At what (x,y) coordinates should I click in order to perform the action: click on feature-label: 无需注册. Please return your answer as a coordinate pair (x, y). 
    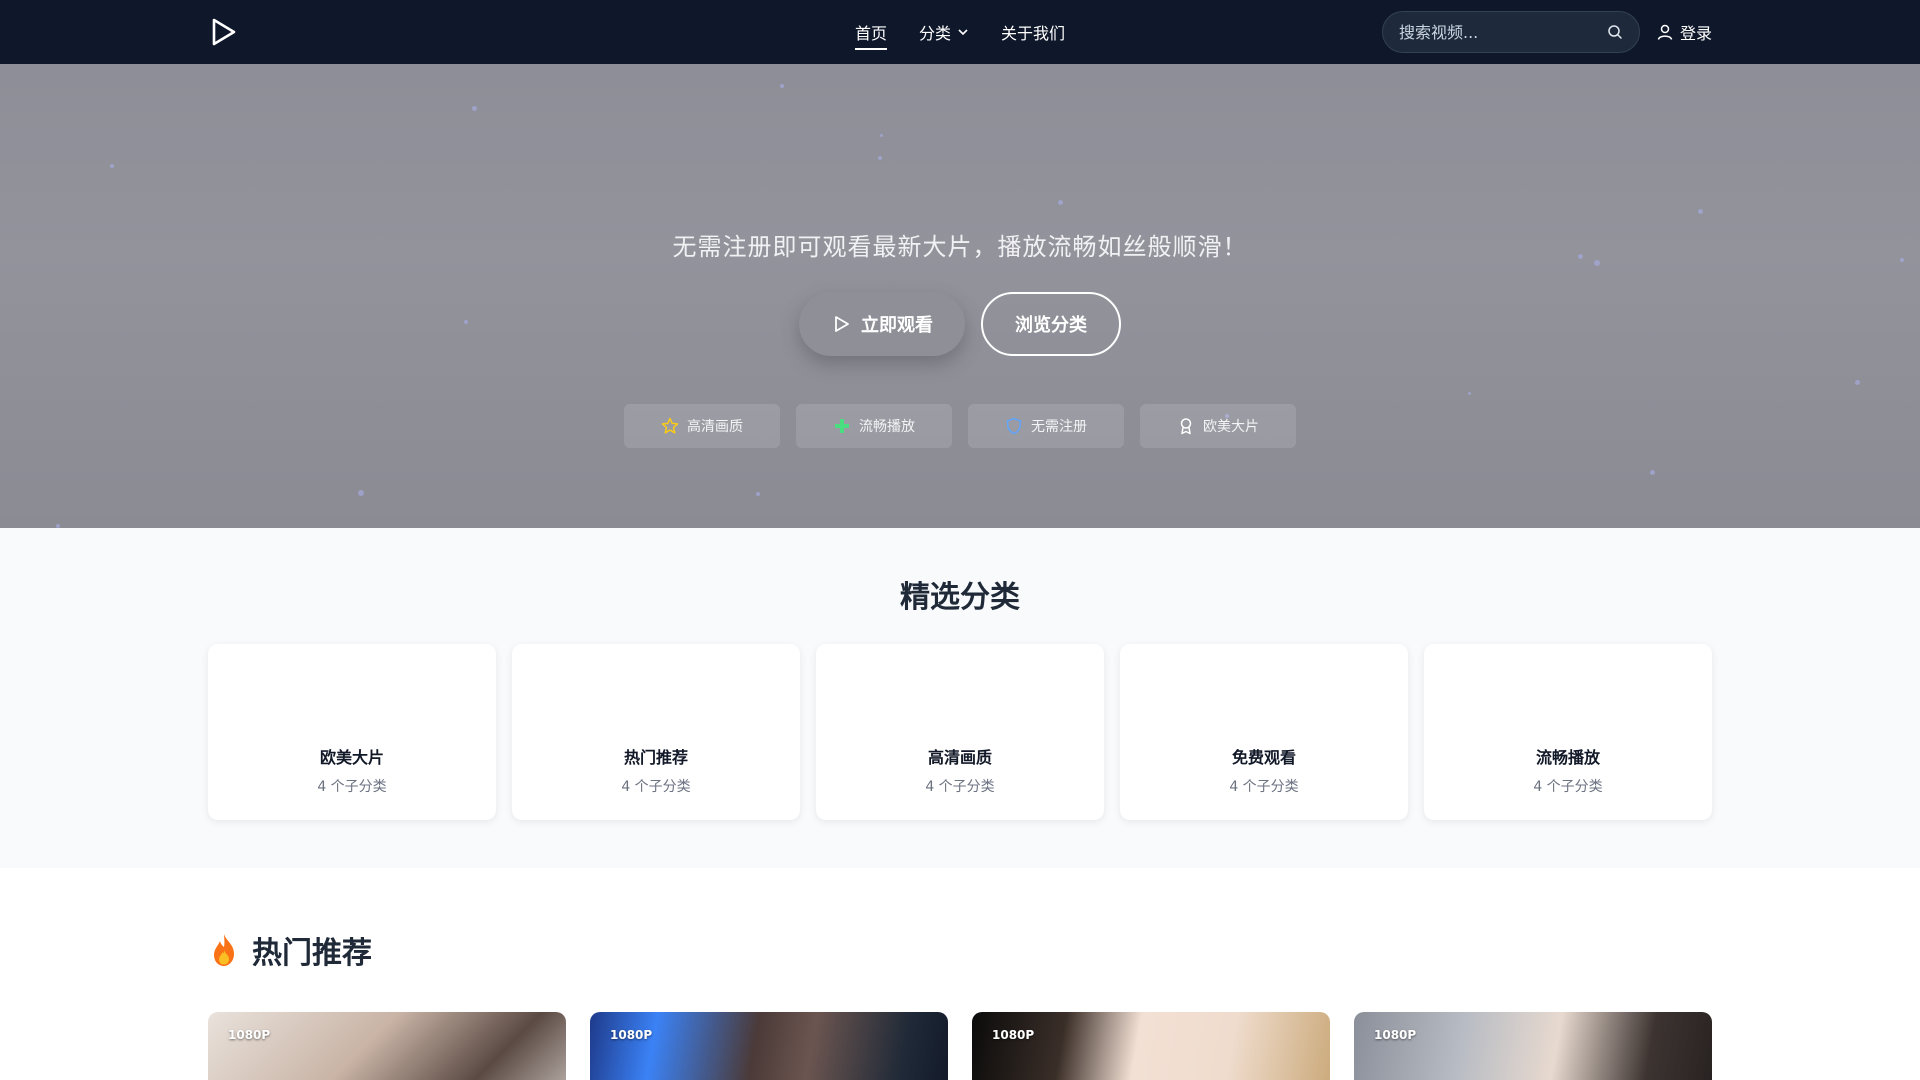
    Looking at the image, I should click on (1059, 427).